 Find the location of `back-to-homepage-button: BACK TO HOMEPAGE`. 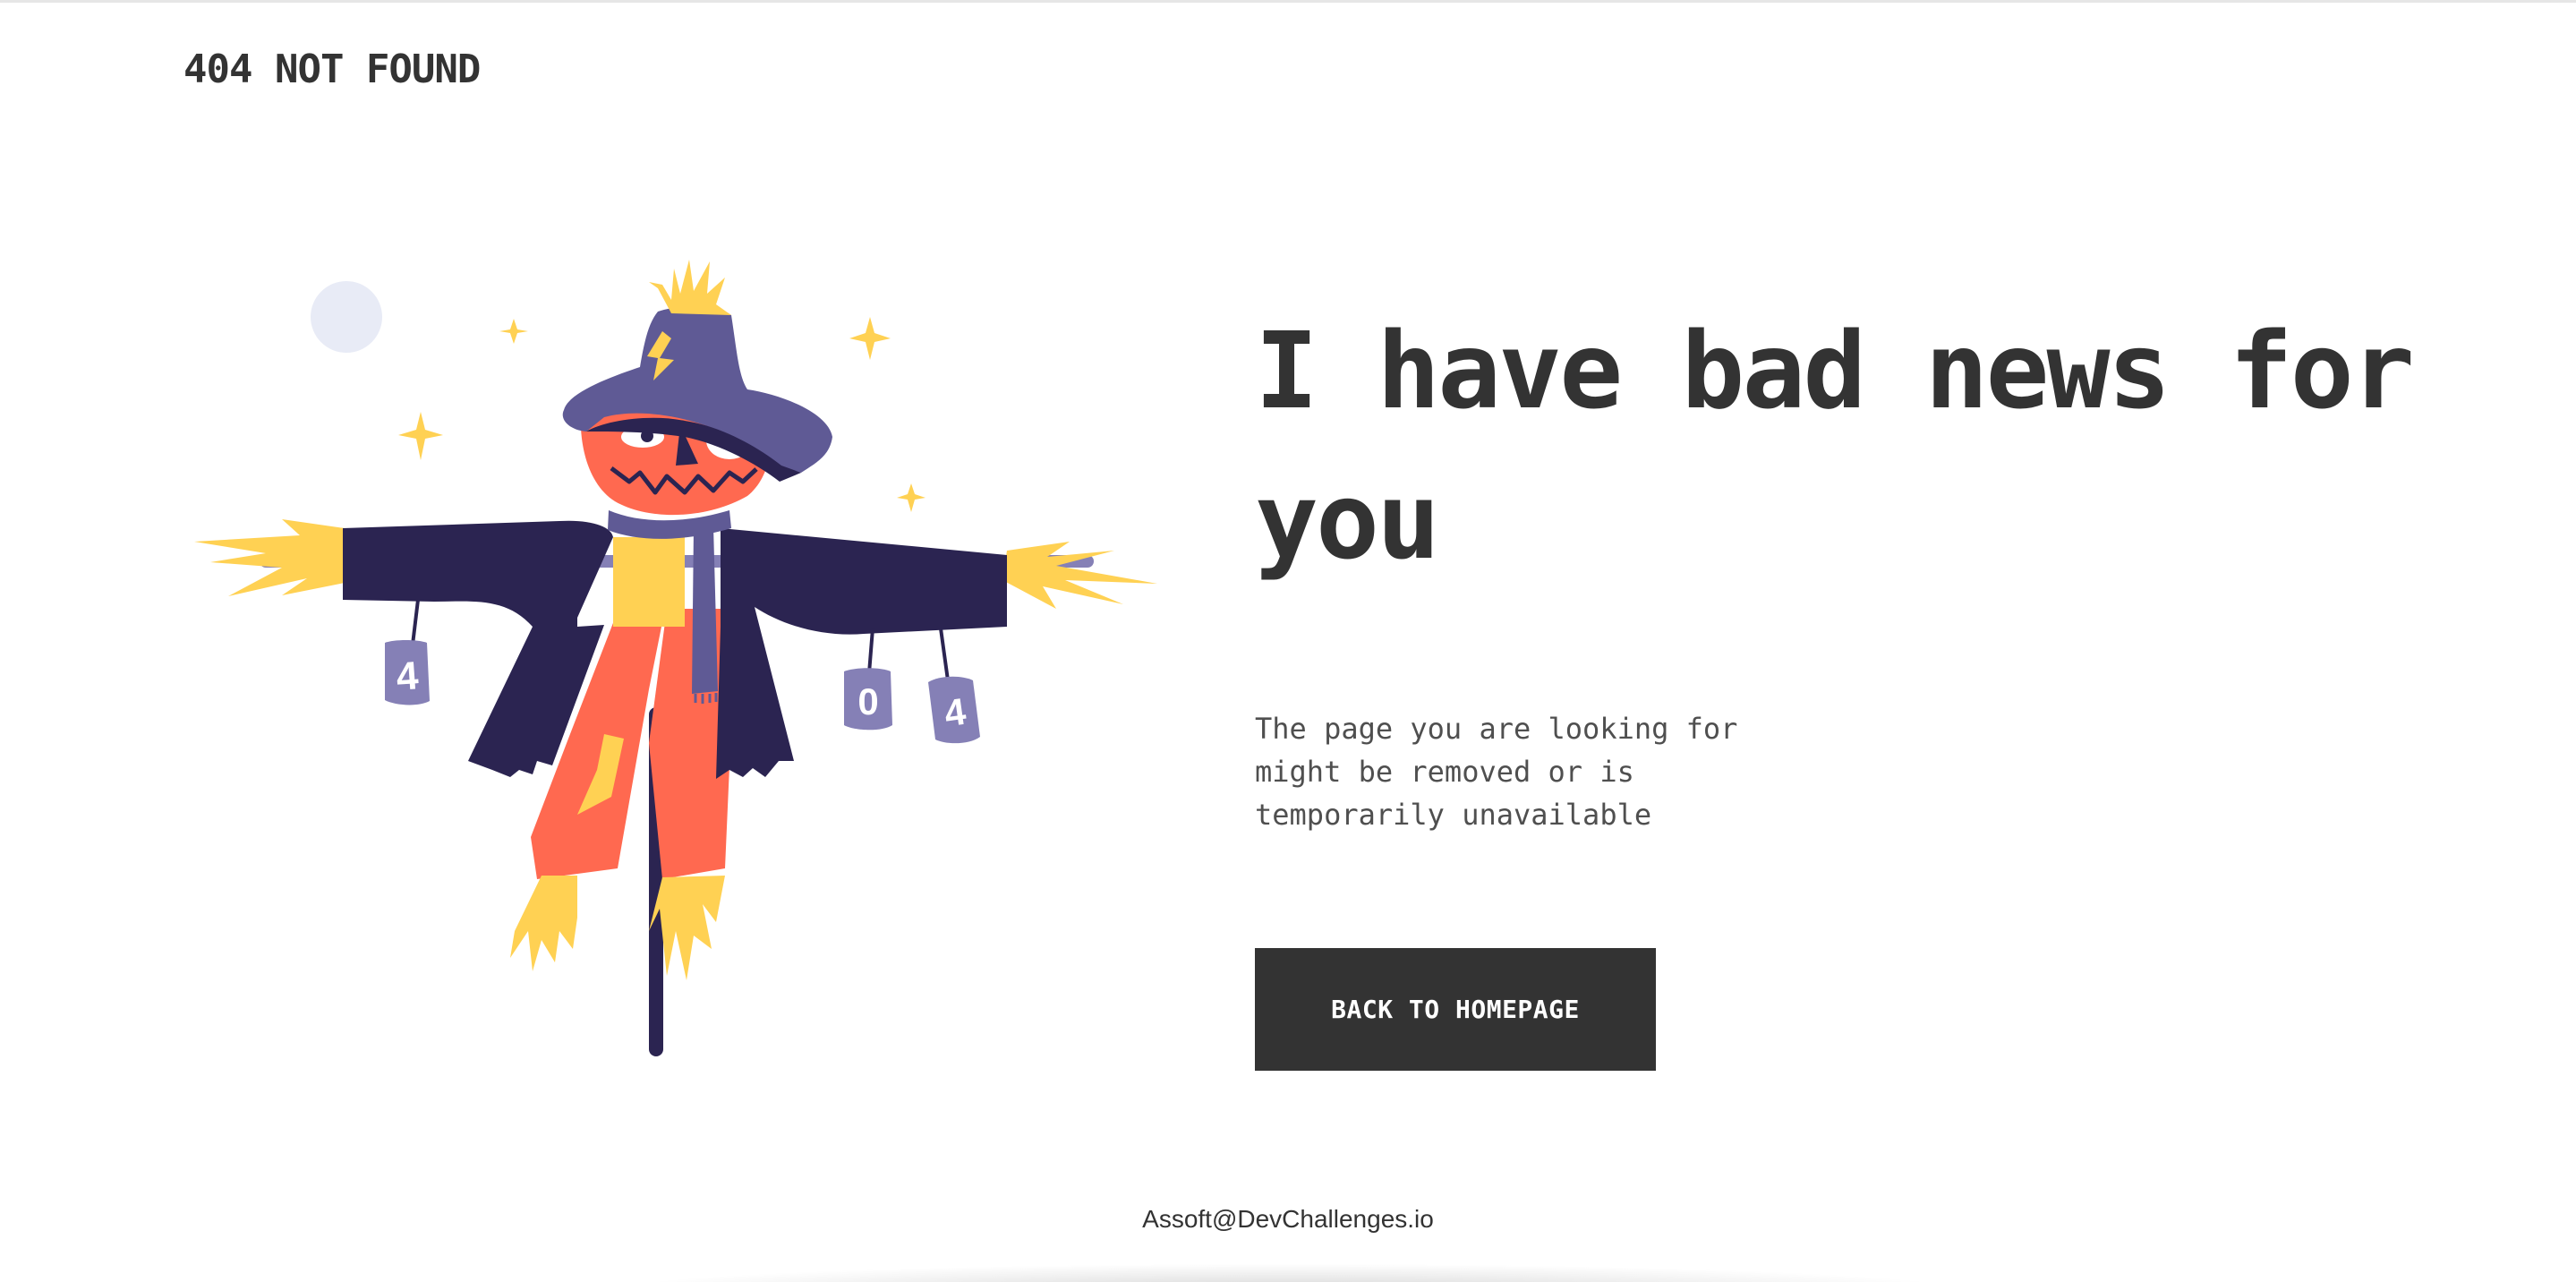

back-to-homepage-button: BACK TO HOMEPAGE is located at coordinates (1455, 1009).